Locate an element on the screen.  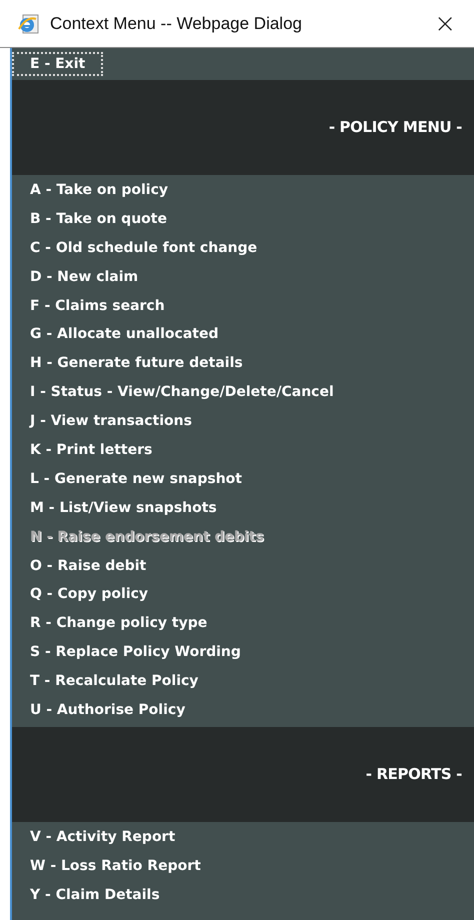
menu-item: W - Loss Ratio Report is located at coordinates (115, 866).